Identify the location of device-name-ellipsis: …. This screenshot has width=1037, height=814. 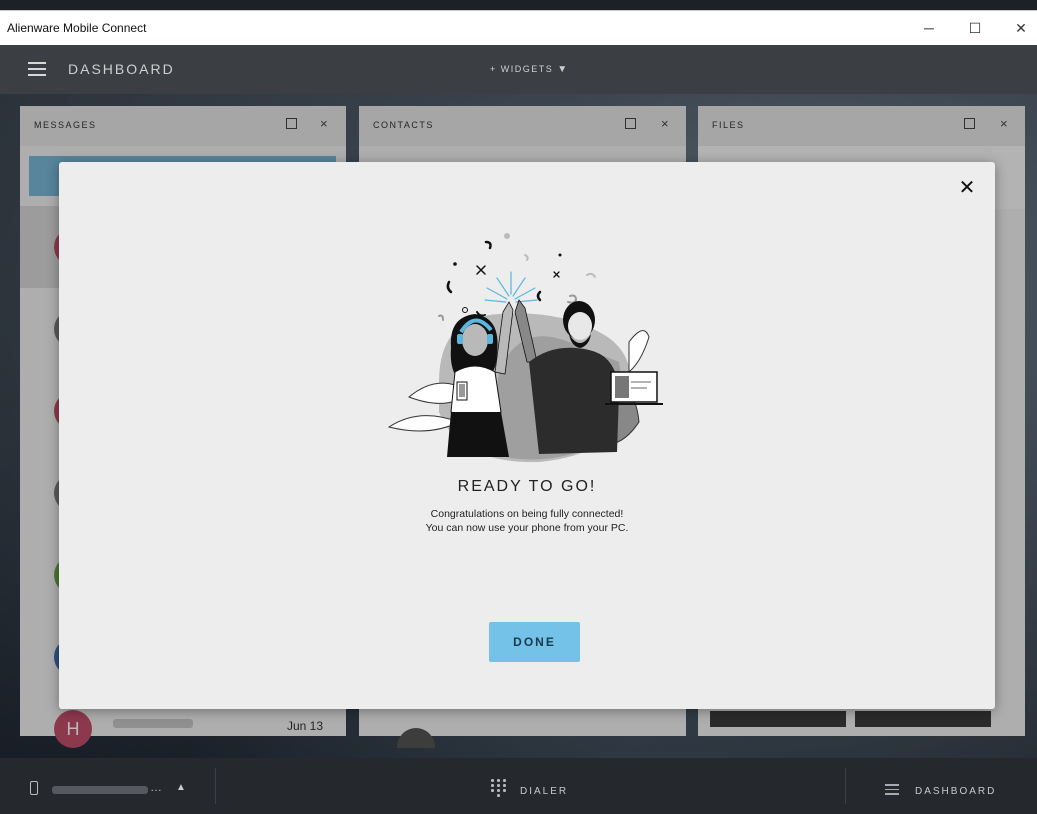
(156, 787).